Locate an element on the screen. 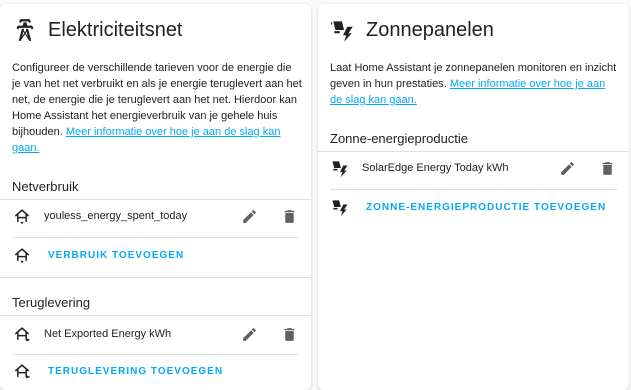  add-solar-row: ZONNE-ENERGIEPRODUCTIE TOEVOEGEN is located at coordinates (473, 207).